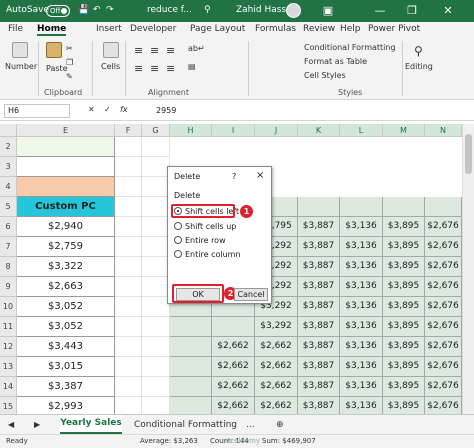 This screenshot has width=474, height=448. What do you see at coordinates (207, 10) in the screenshot?
I see `search-icon: ⚲` at bounding box center [207, 10].